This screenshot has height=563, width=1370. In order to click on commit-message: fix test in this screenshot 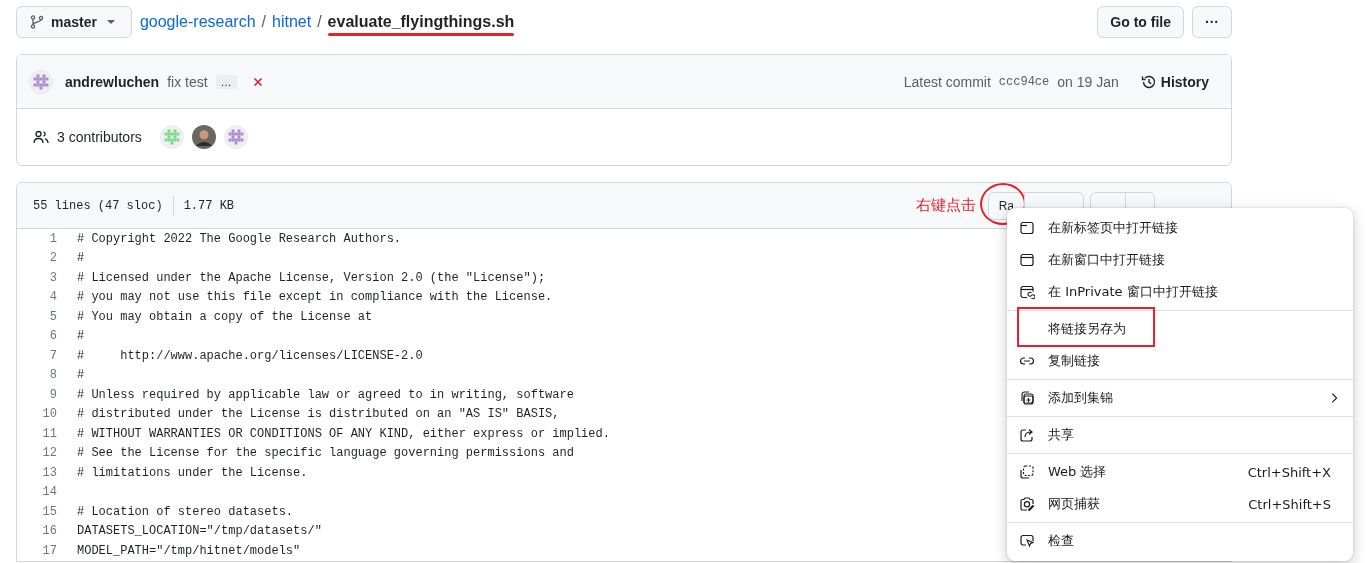, I will do `click(187, 81)`.